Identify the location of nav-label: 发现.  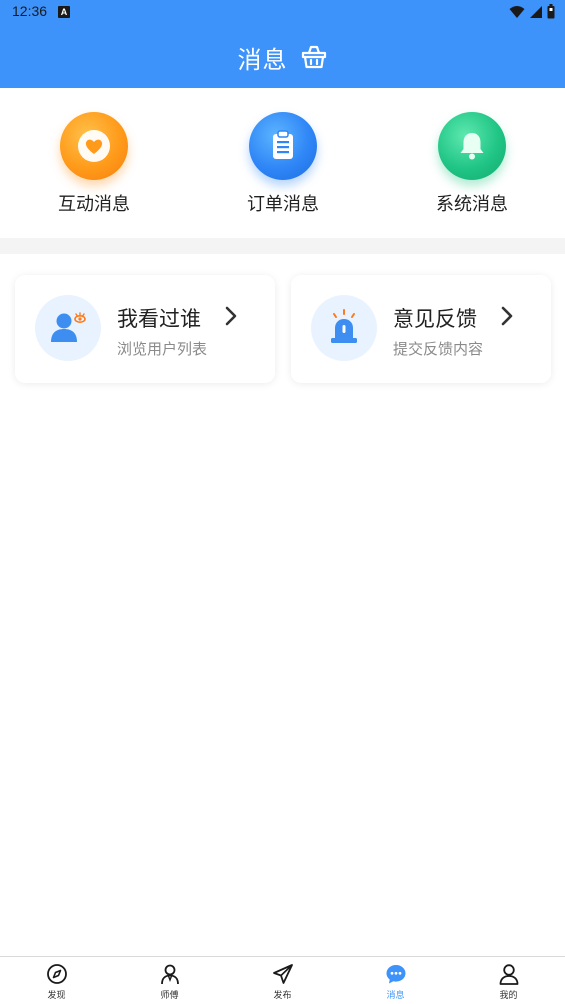
(56, 995).